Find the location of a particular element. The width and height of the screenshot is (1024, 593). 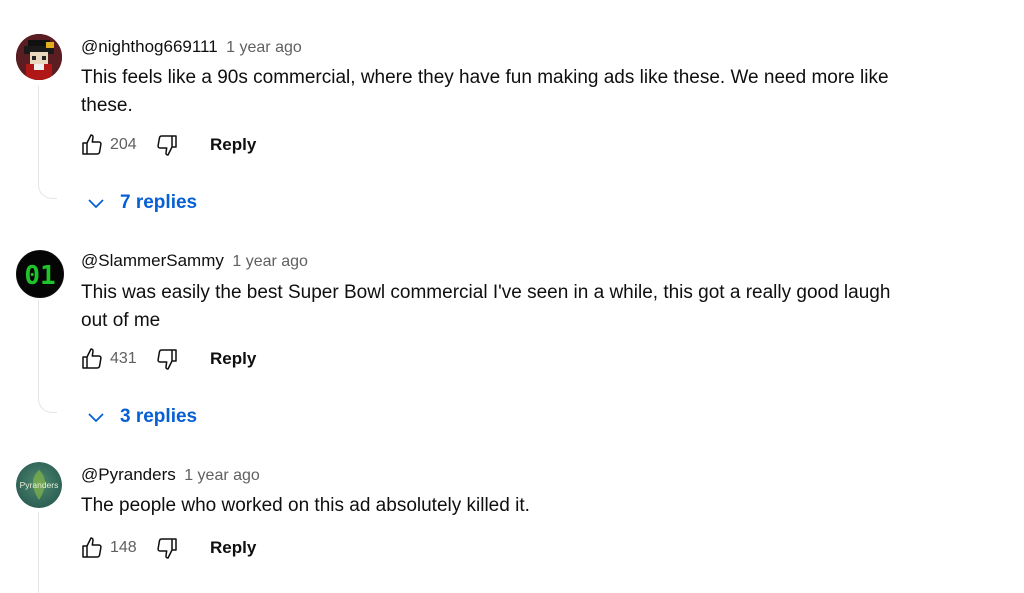

view-replies-button: 7 replies is located at coordinates (141, 203).